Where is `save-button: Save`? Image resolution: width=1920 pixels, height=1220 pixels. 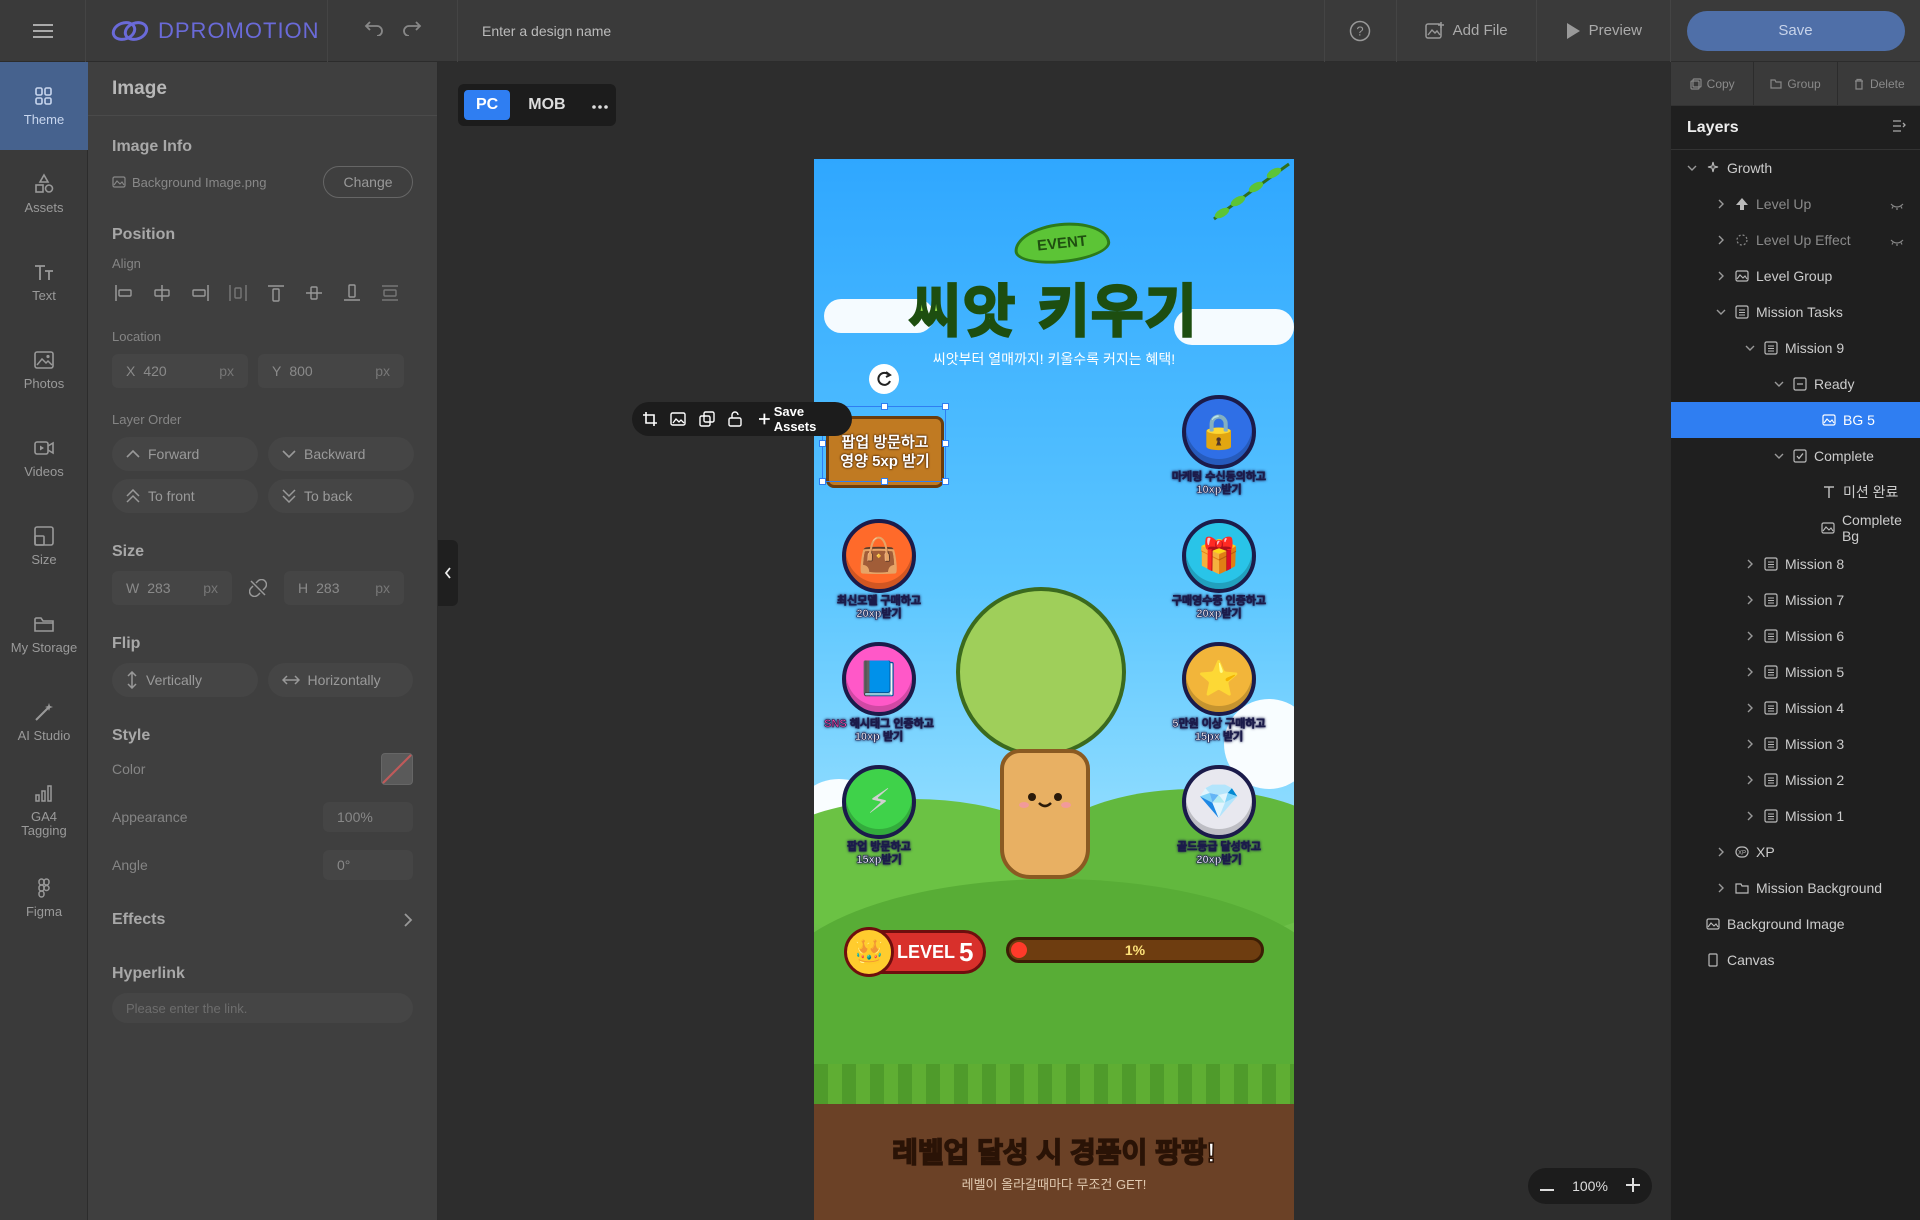 save-button: Save is located at coordinates (1795, 30).